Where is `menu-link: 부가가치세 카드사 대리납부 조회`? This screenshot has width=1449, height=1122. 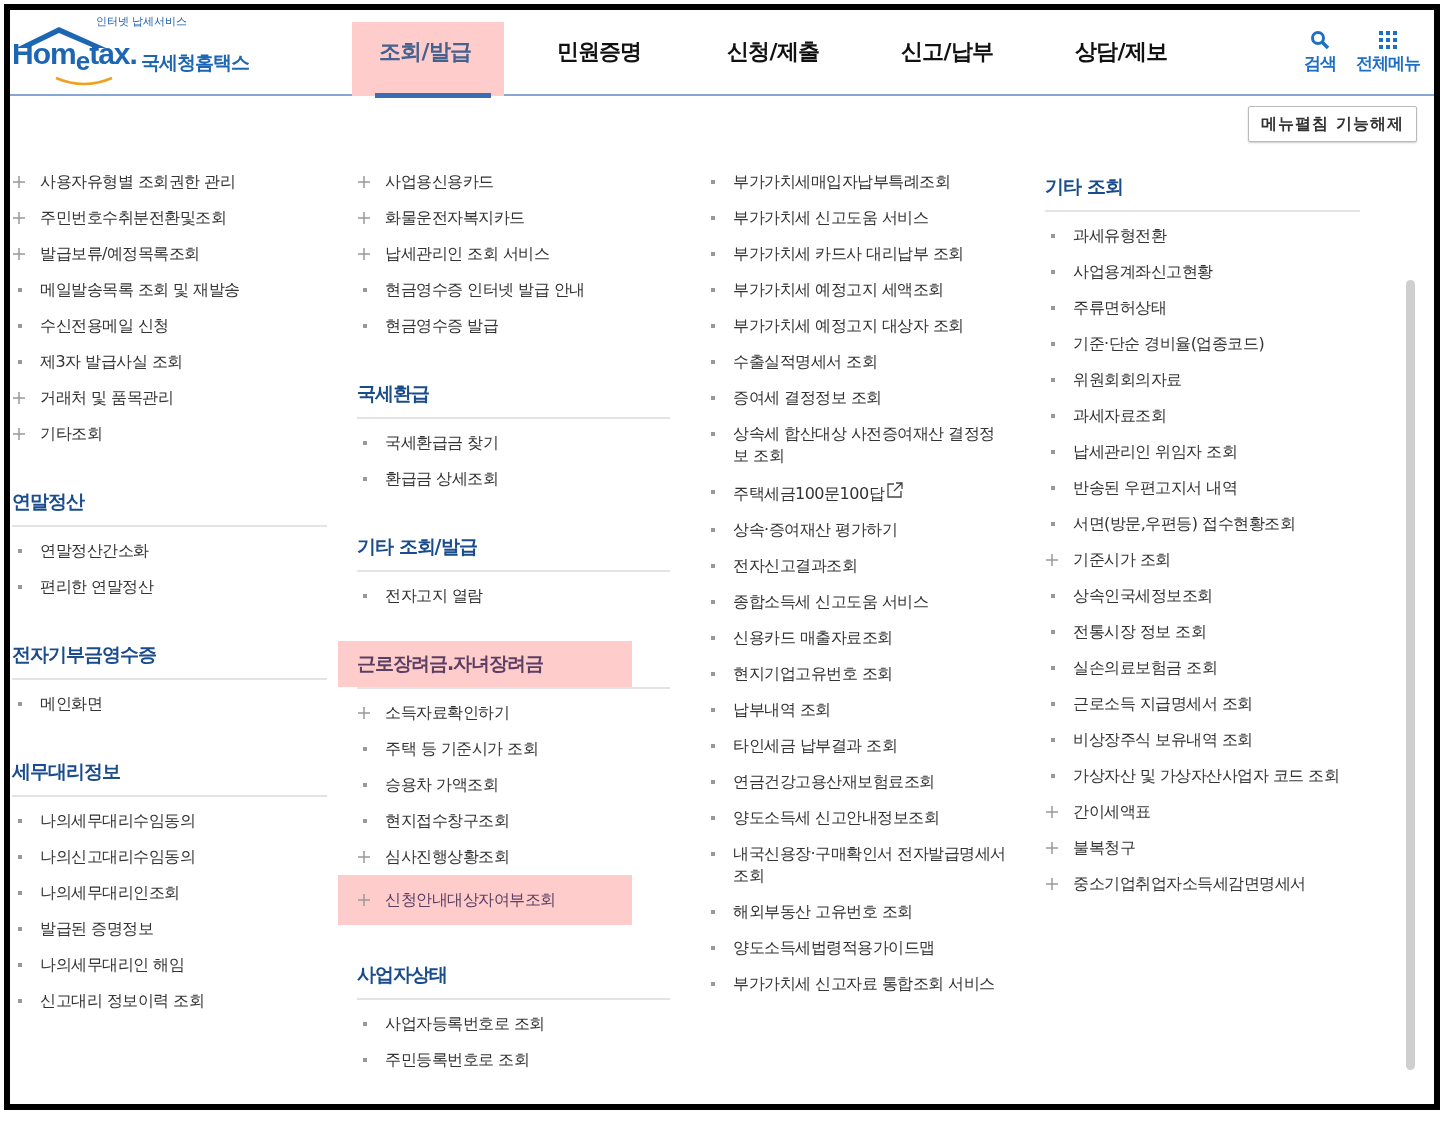
menu-link: 부가가치세 카드사 대리납부 조회 is located at coordinates (857, 254).